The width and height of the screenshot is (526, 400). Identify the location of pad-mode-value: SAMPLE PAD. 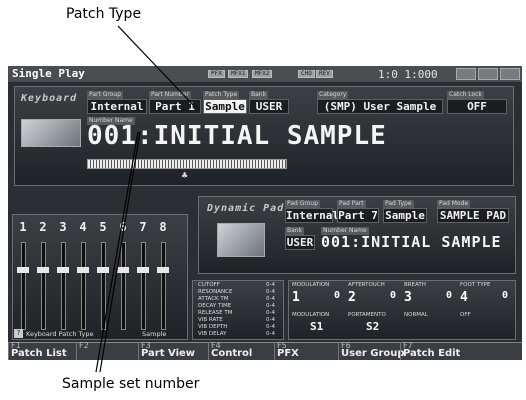
(473, 215).